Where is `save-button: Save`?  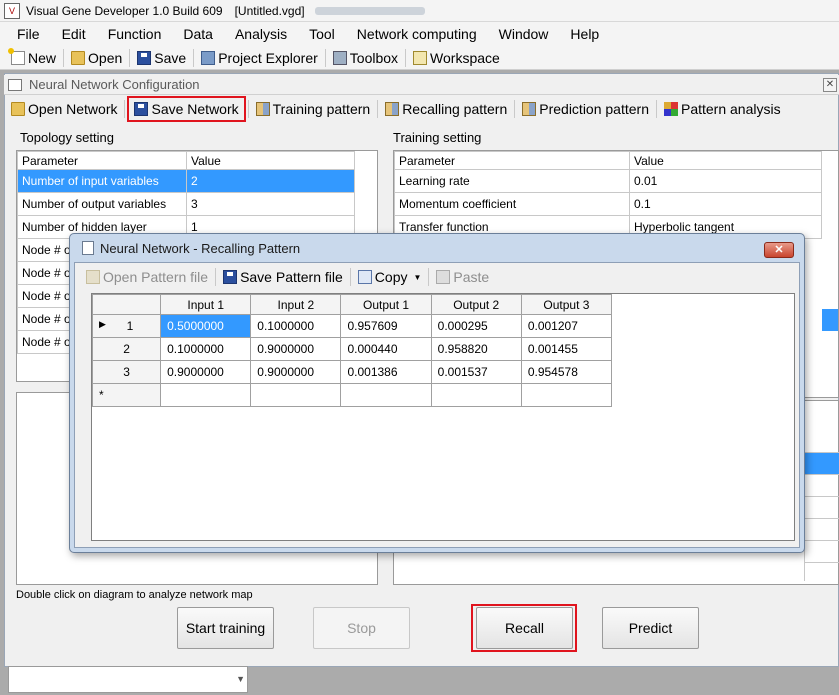
save-button: Save is located at coordinates (161, 58).